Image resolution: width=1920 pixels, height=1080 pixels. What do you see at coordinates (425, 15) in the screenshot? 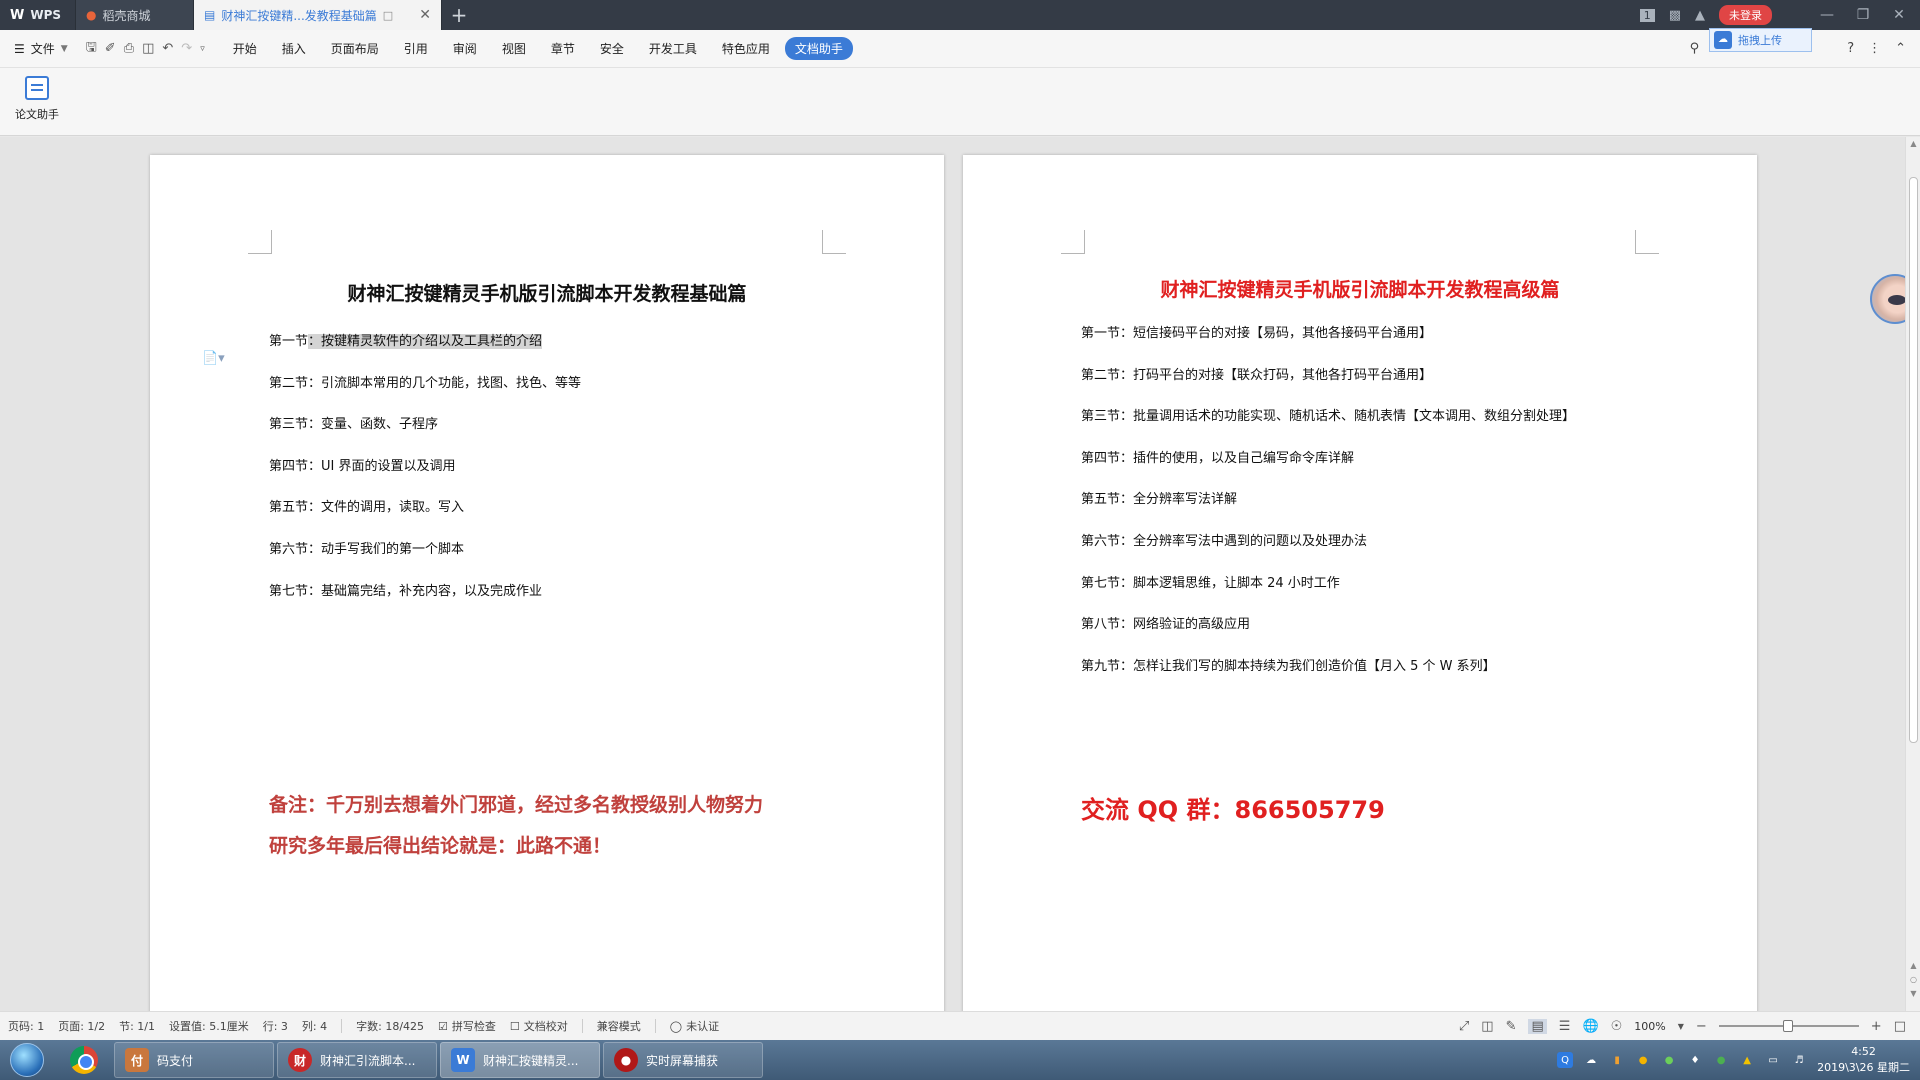
I see `close-tab-icon: ✕` at bounding box center [425, 15].